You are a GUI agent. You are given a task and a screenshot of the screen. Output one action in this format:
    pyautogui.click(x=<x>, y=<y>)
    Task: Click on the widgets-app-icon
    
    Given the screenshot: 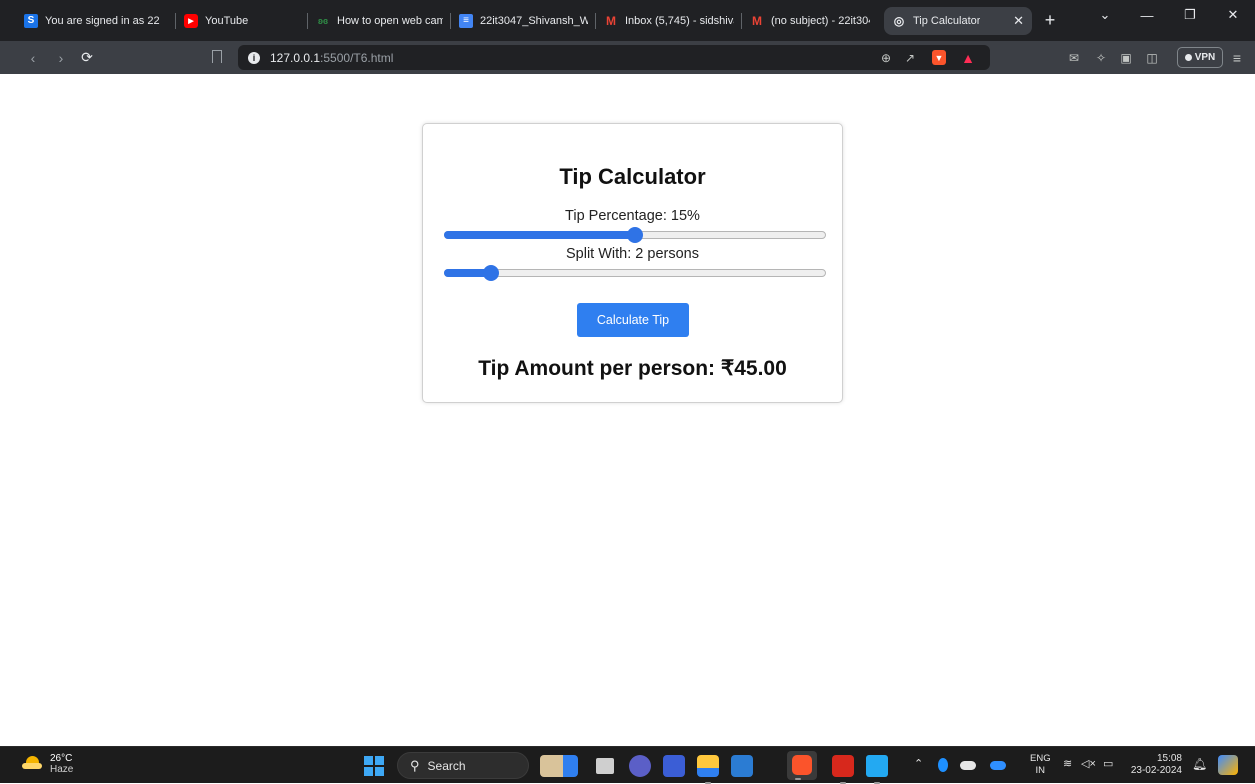 What is the action you would take?
    pyautogui.click(x=559, y=766)
    